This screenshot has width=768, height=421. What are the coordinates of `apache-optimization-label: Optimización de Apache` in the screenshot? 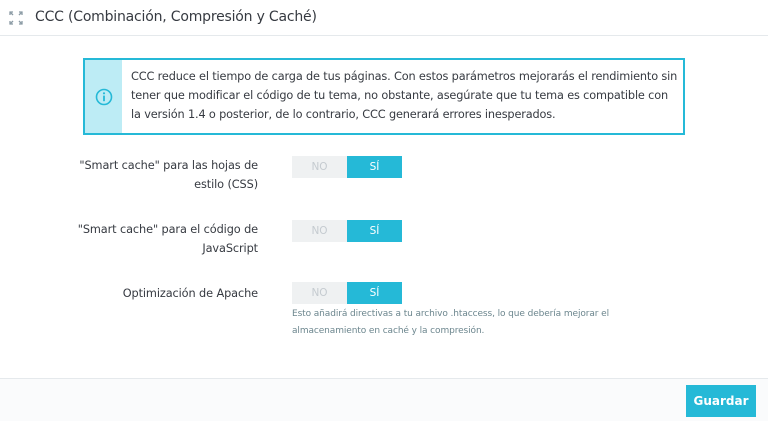 It's located at (190, 293).